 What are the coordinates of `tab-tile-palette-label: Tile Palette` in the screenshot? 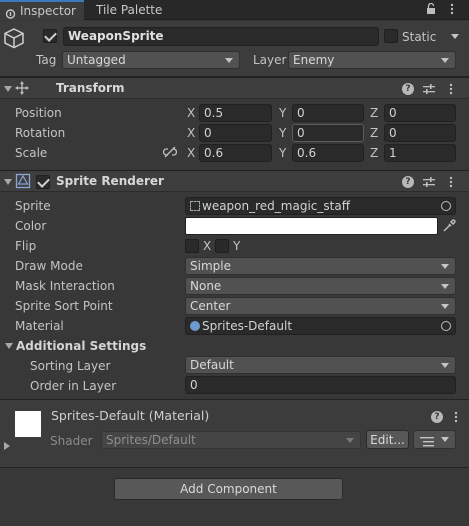 It's located at (129, 10).